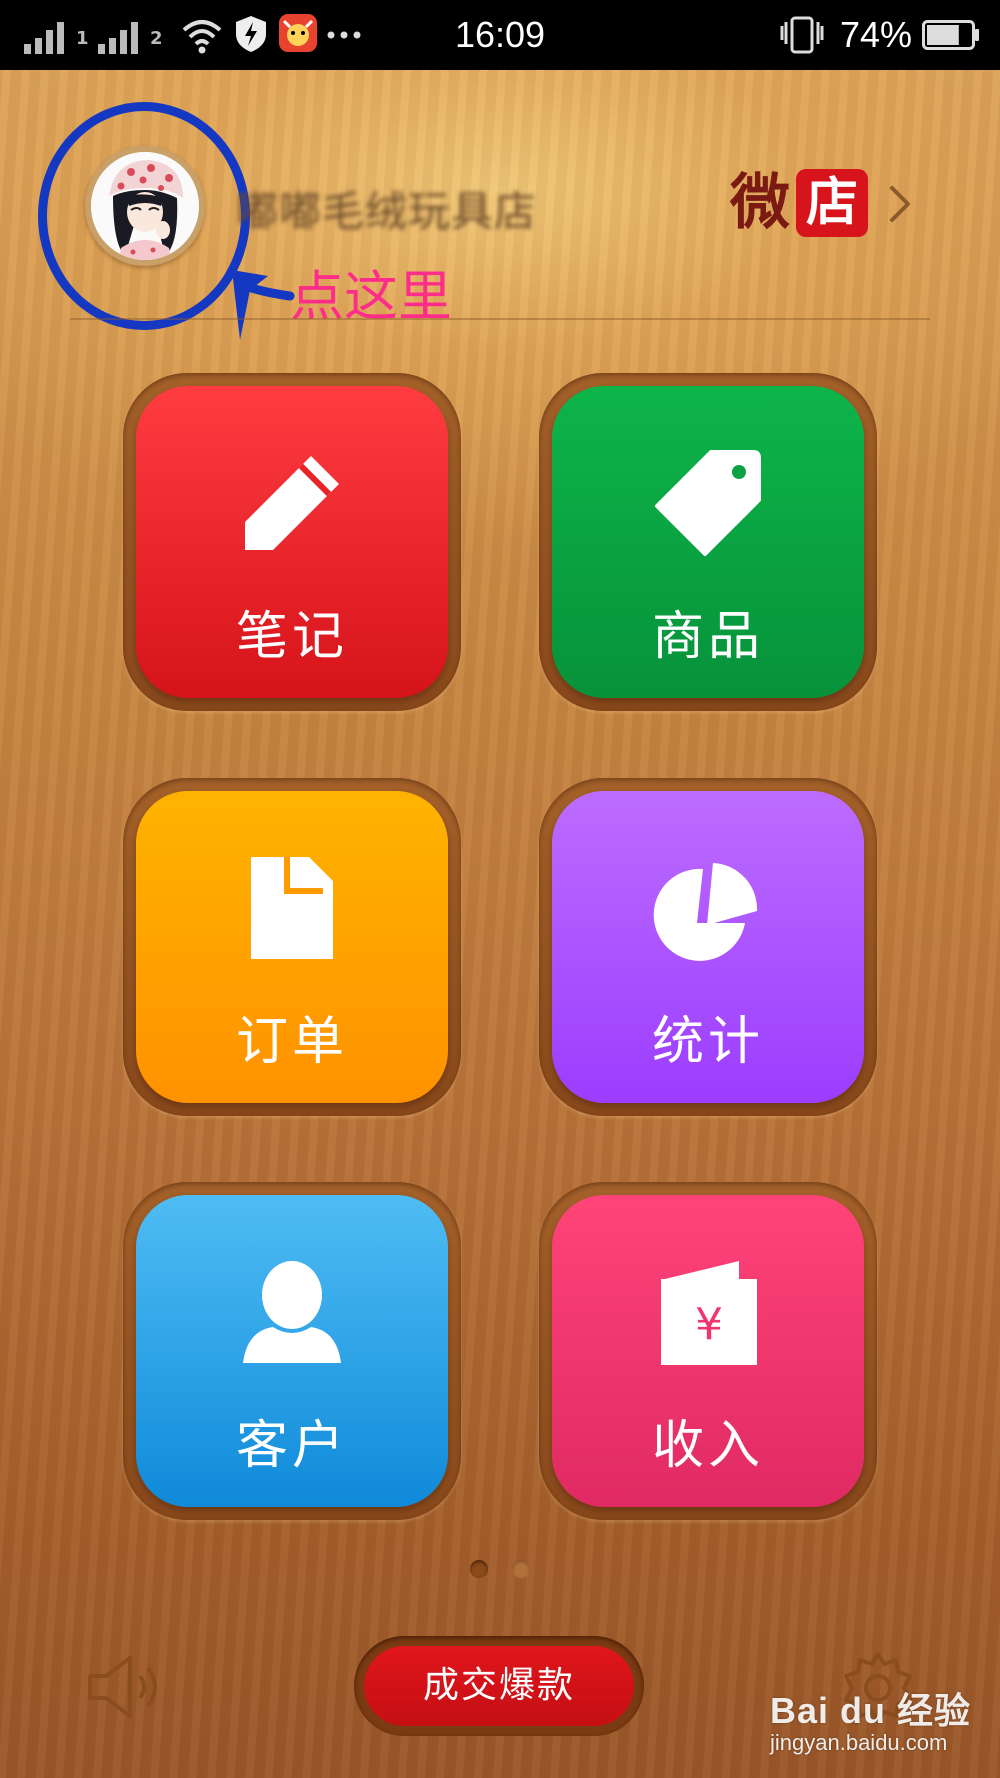 This screenshot has height=1778, width=1000. I want to click on annotation-arrow-icon, so click(263, 305).